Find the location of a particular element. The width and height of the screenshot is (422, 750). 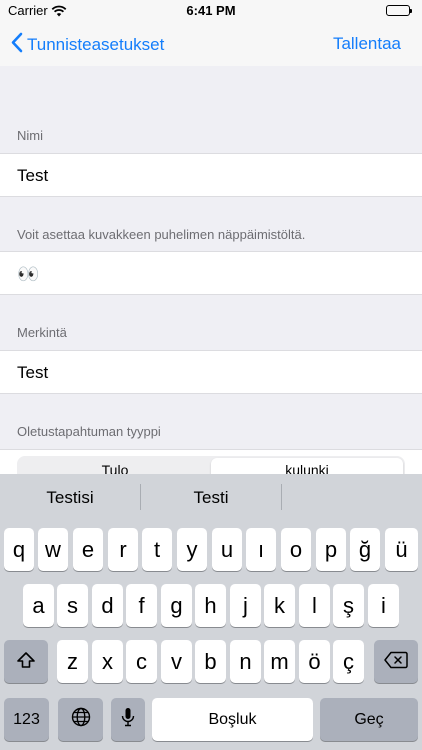

key-n: n is located at coordinates (245, 661).